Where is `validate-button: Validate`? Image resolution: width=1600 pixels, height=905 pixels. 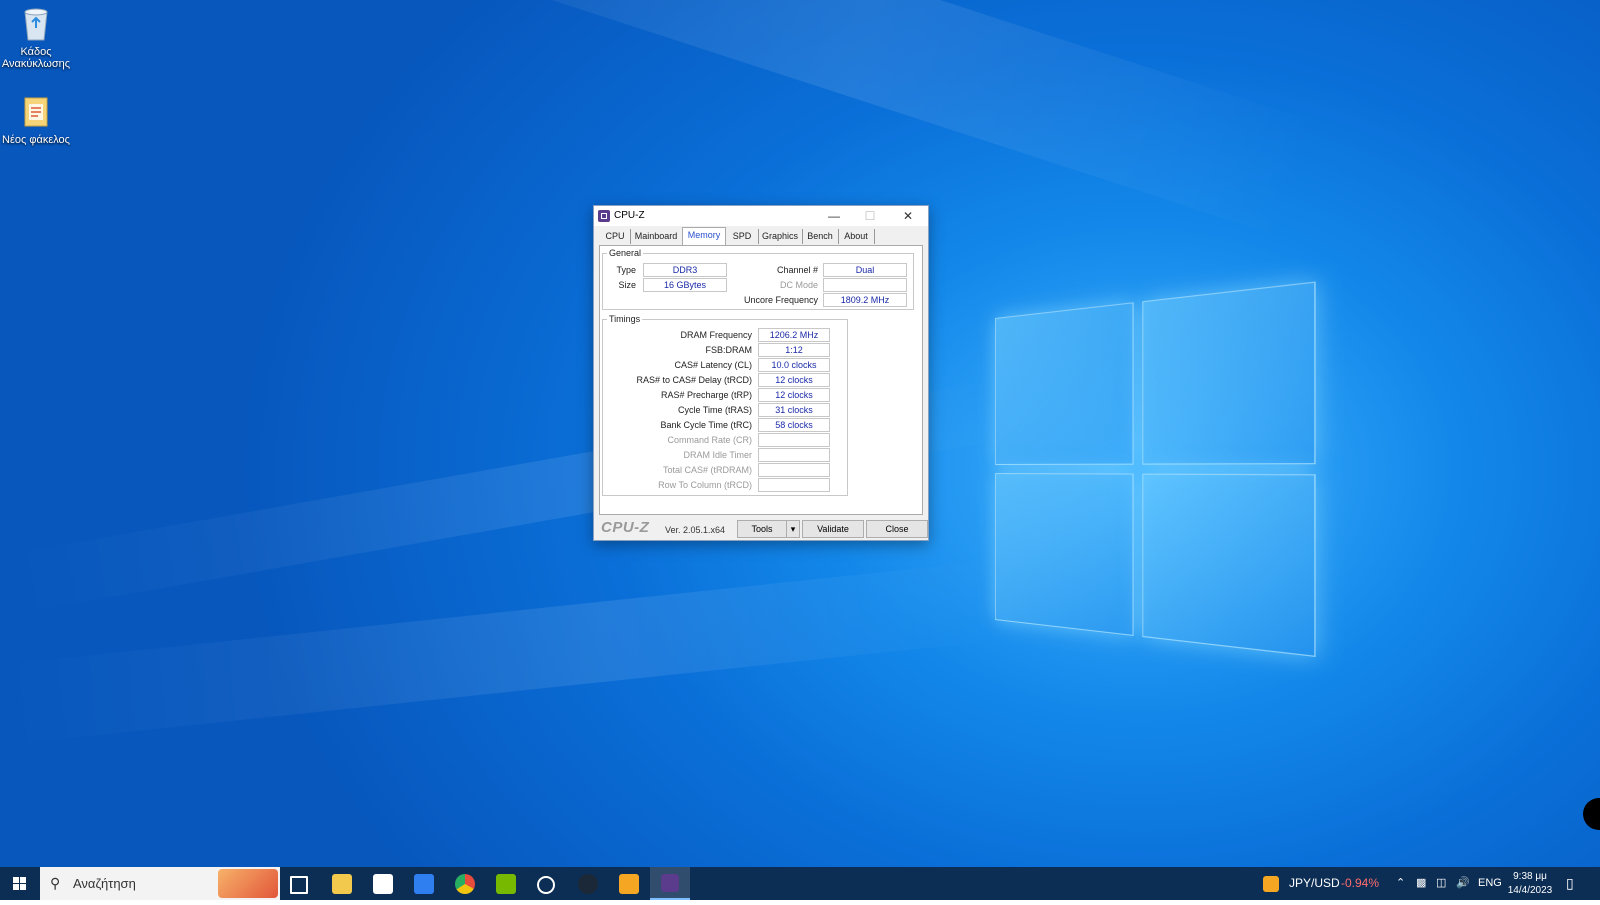
validate-button: Validate is located at coordinates (833, 529).